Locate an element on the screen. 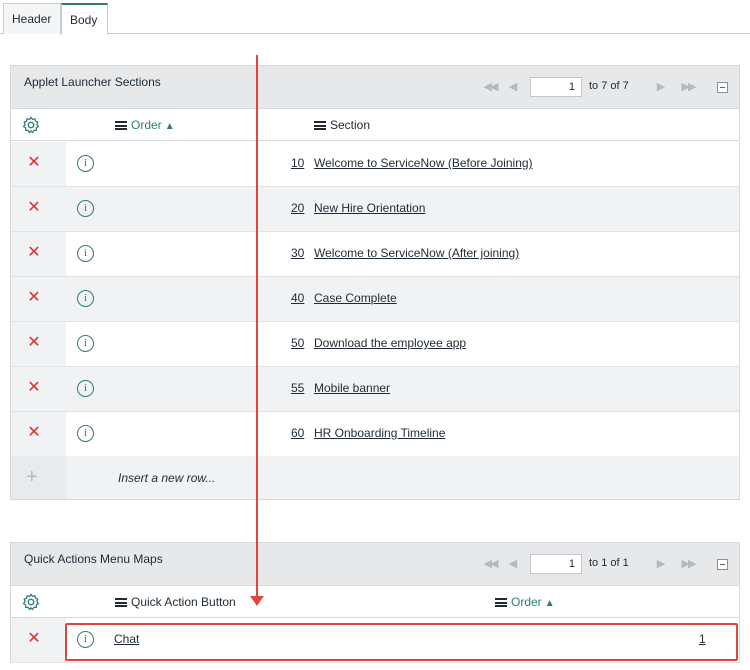 The image size is (750, 670). table-row: ✕ i 40 Case Complete is located at coordinates (375, 299).